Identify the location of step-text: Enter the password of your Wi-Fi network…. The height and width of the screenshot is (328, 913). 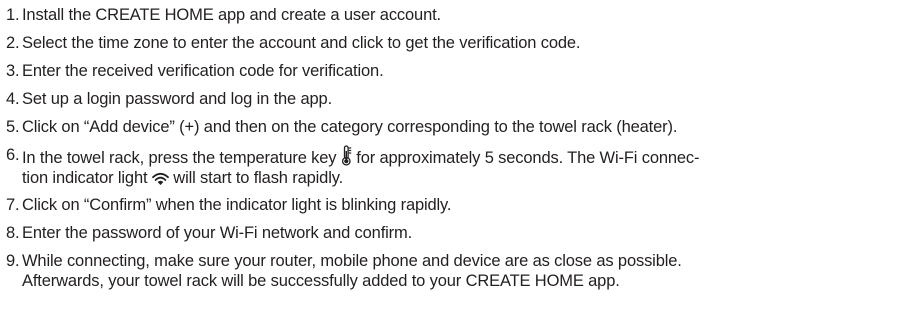
(217, 233).